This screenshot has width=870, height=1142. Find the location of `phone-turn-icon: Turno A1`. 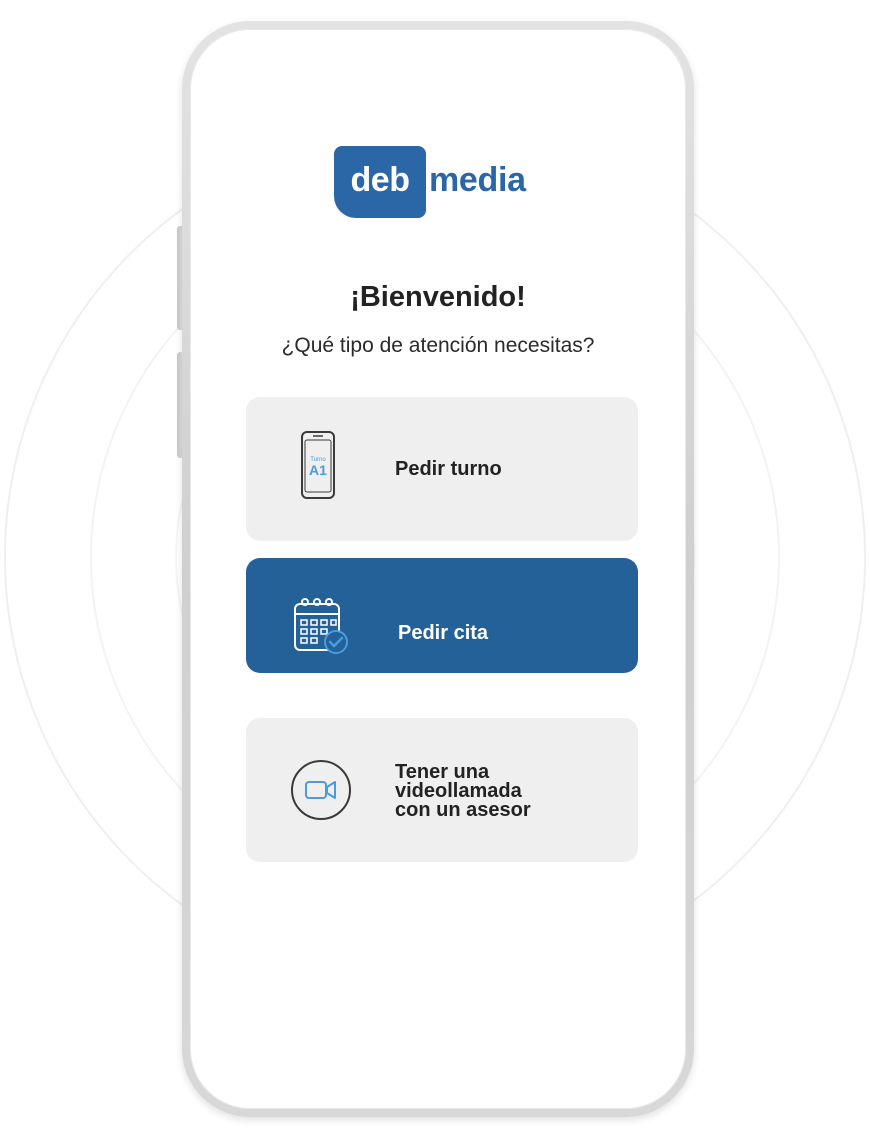

phone-turn-icon: Turno A1 is located at coordinates (318, 465).